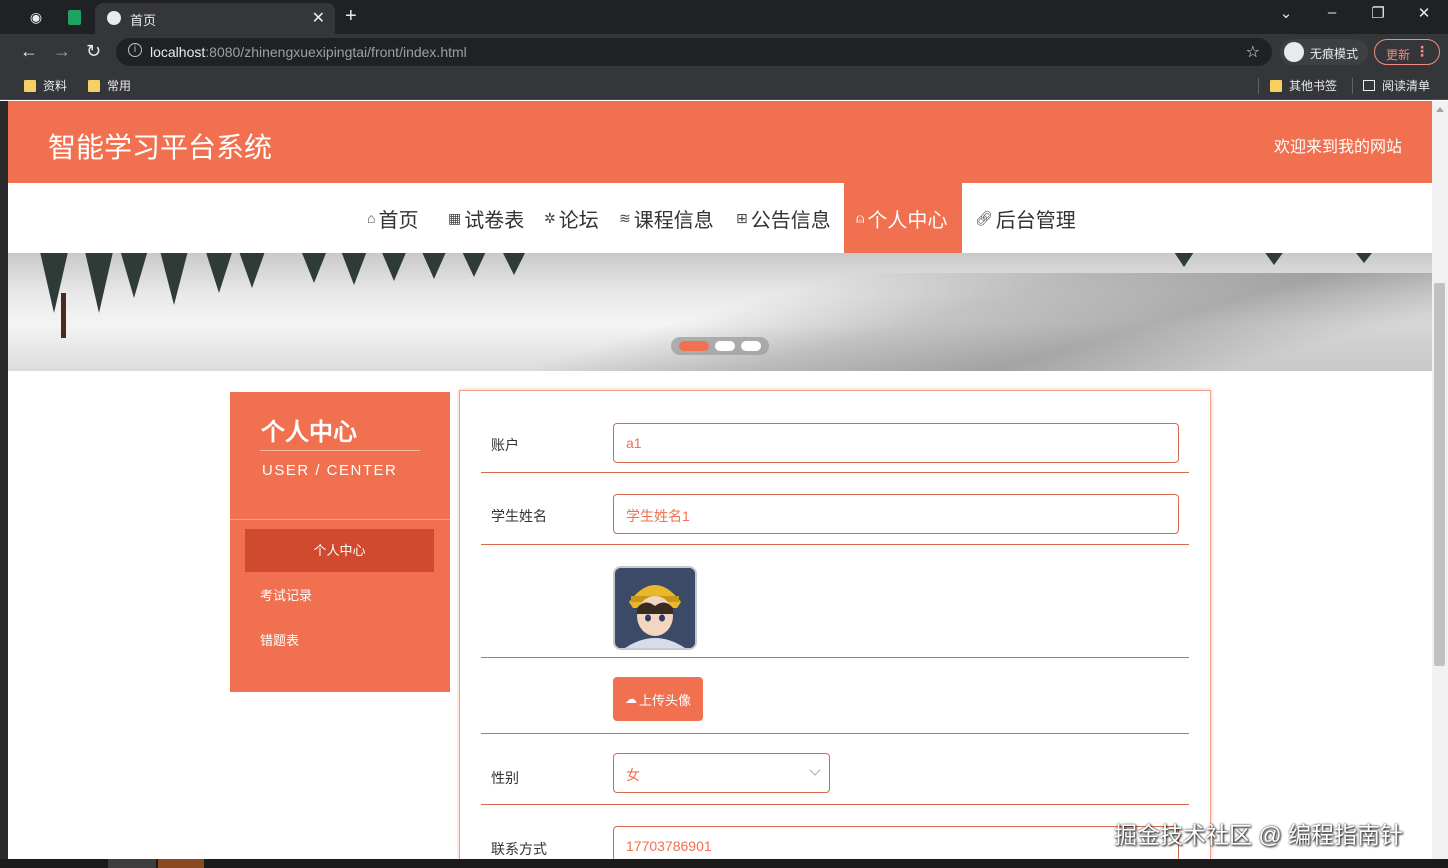 This screenshot has height=868, width=1448. Describe the element at coordinates (519, 849) in the screenshot. I see `phone-label: 联系方式` at that location.